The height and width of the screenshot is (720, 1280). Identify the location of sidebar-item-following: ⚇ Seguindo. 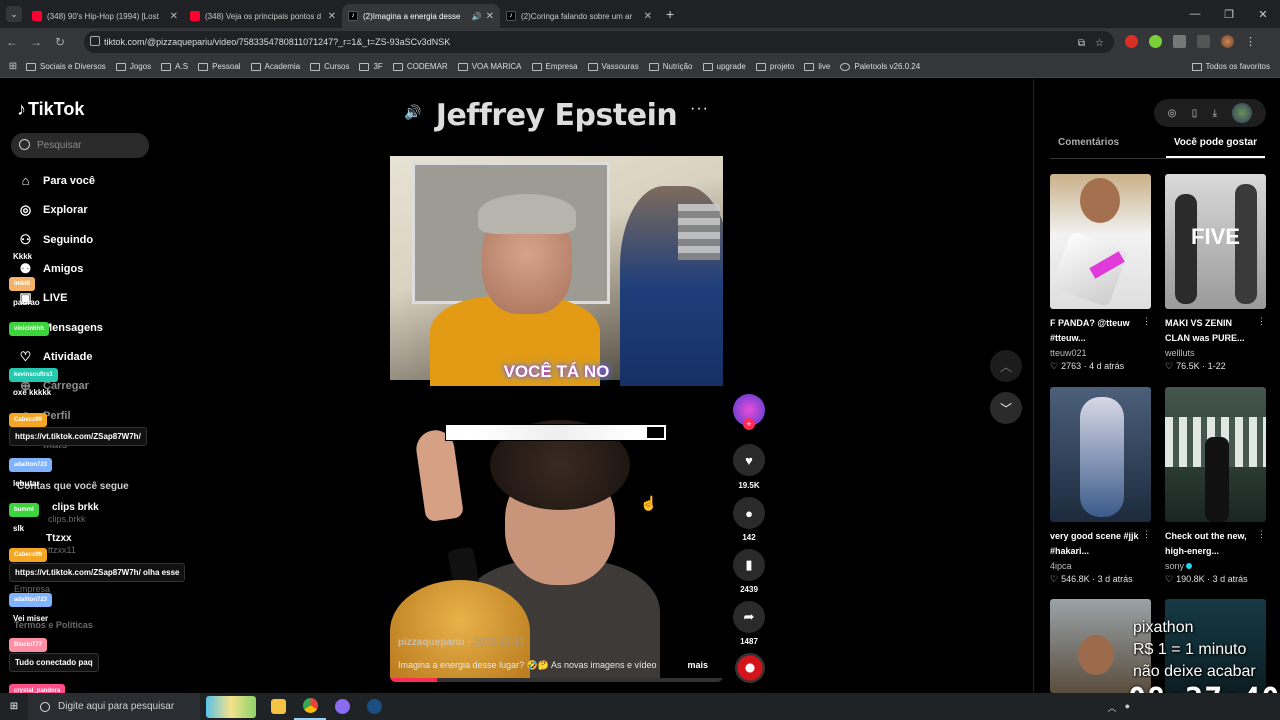
(55, 239).